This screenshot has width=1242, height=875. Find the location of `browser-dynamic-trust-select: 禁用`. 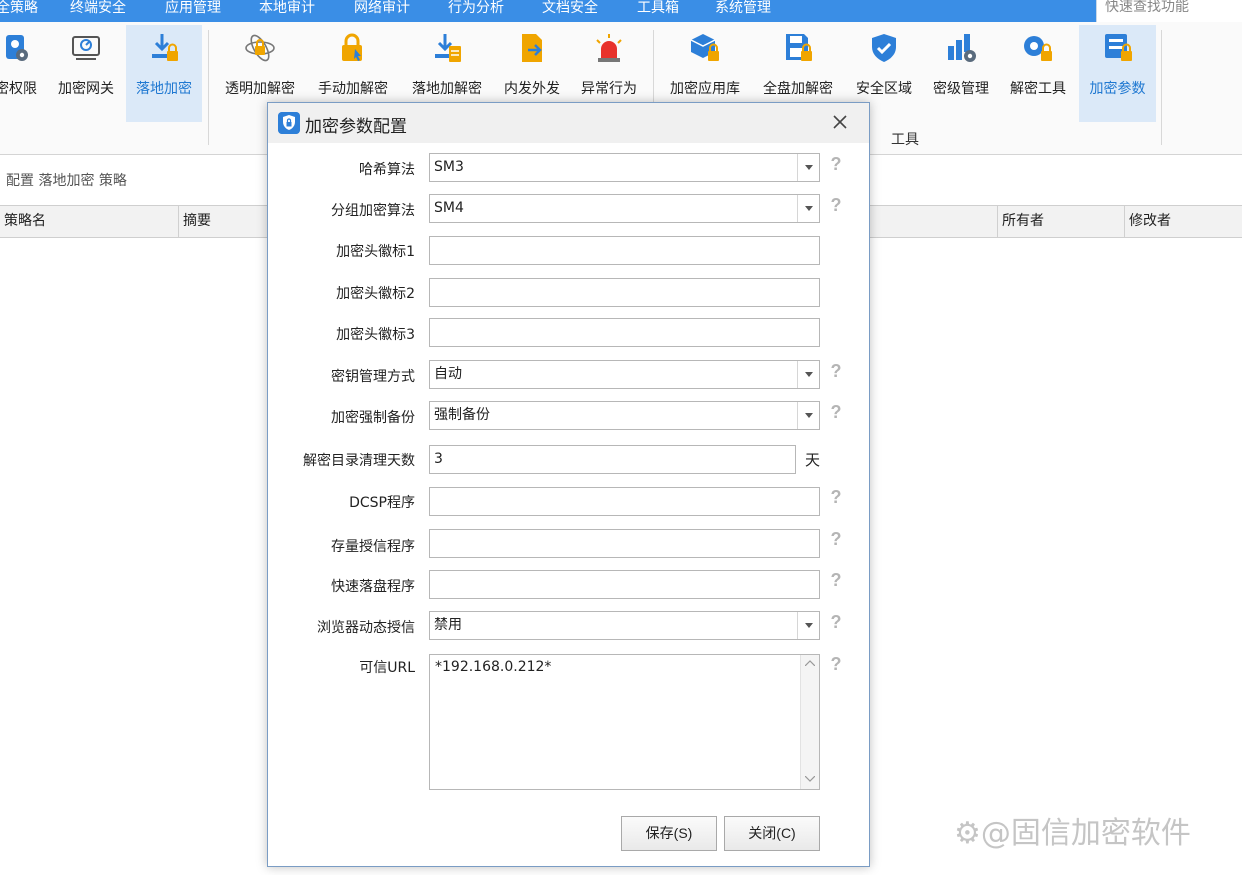

browser-dynamic-trust-select: 禁用 is located at coordinates (624, 625).